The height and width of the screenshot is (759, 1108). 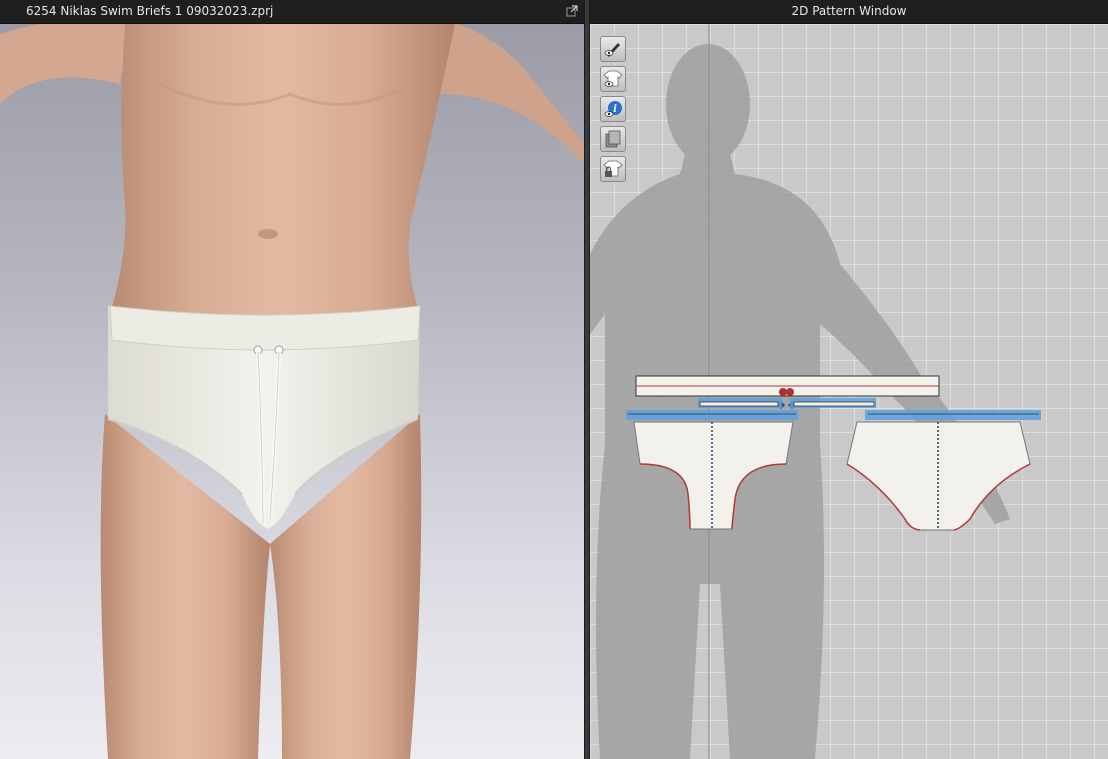 What do you see at coordinates (150, 11) in the screenshot?
I see `3d-window-title: 6254 Niklas Swim Briefs 1 09032023.zprj` at bounding box center [150, 11].